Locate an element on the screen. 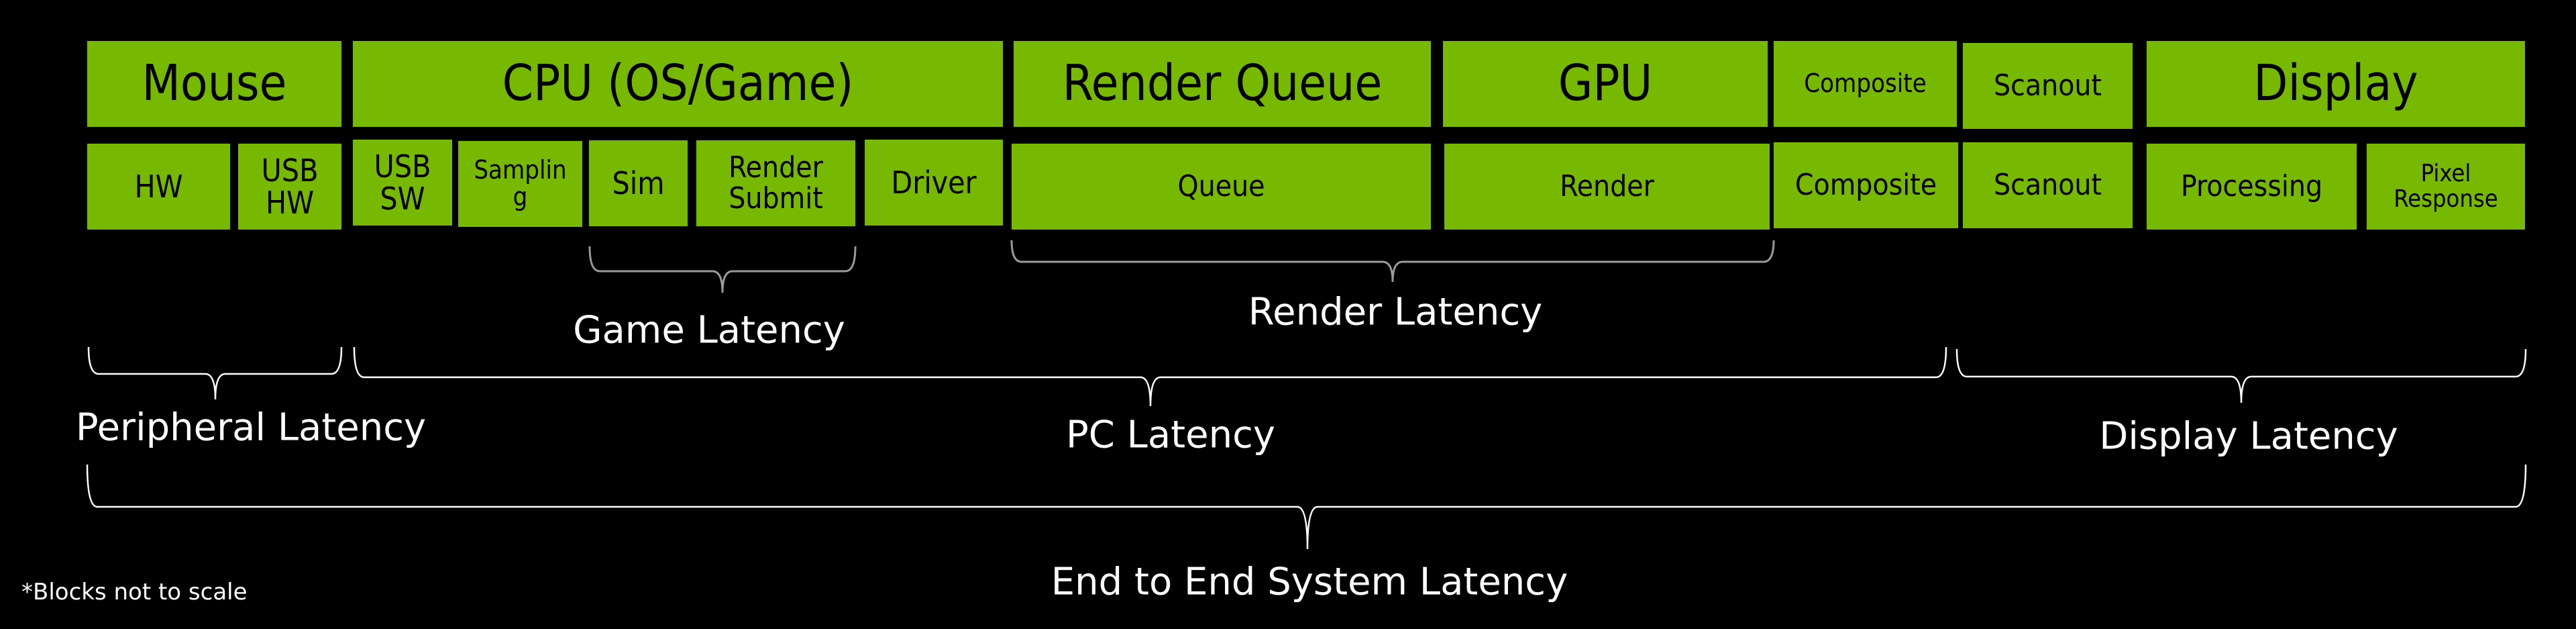  block-display: Display is located at coordinates (2336, 84).